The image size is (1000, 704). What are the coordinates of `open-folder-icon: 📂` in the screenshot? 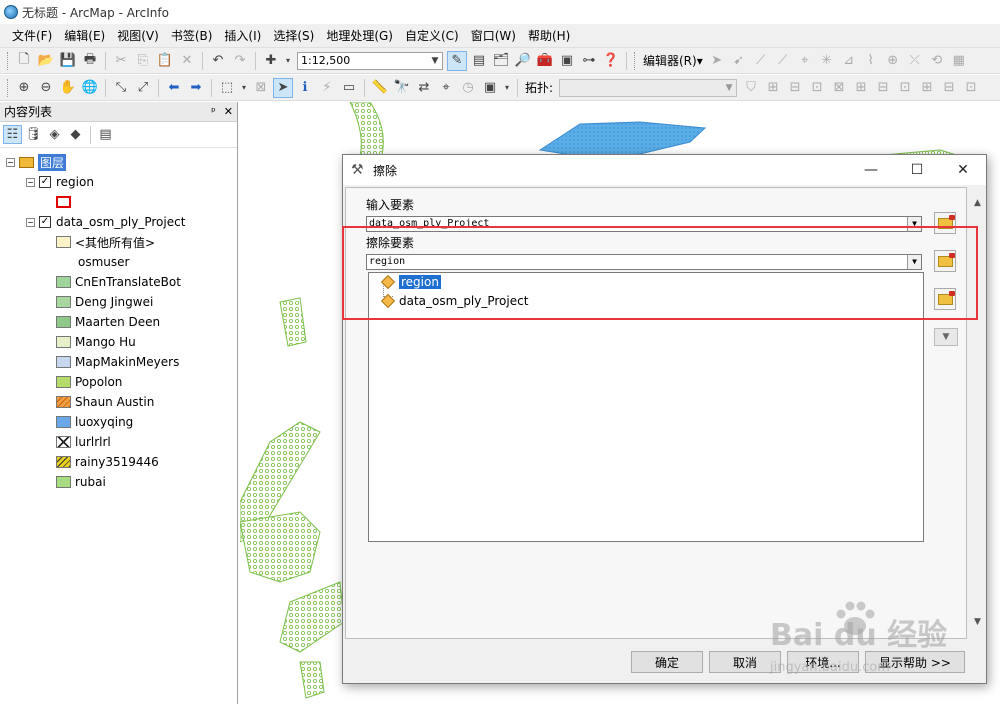 It's located at (46, 61).